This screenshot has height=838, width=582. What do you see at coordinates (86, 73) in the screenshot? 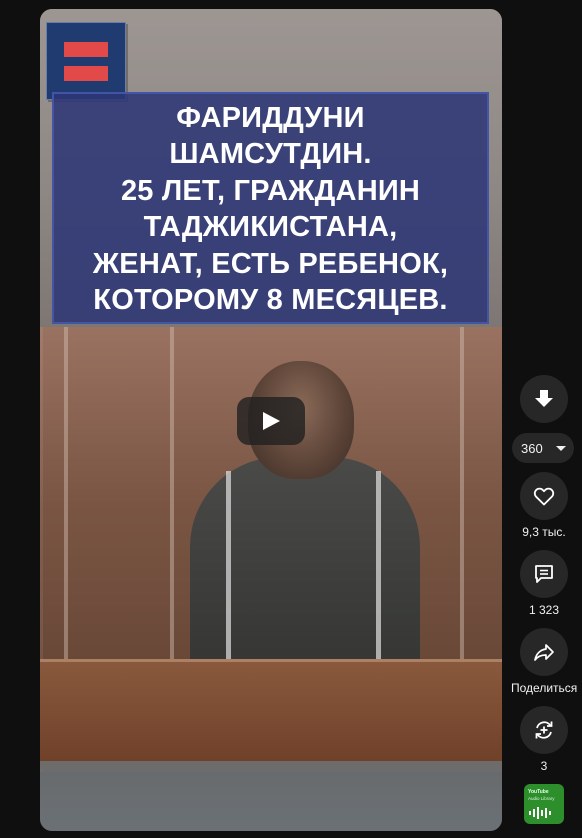
I see `logo-bar-bottom` at bounding box center [86, 73].